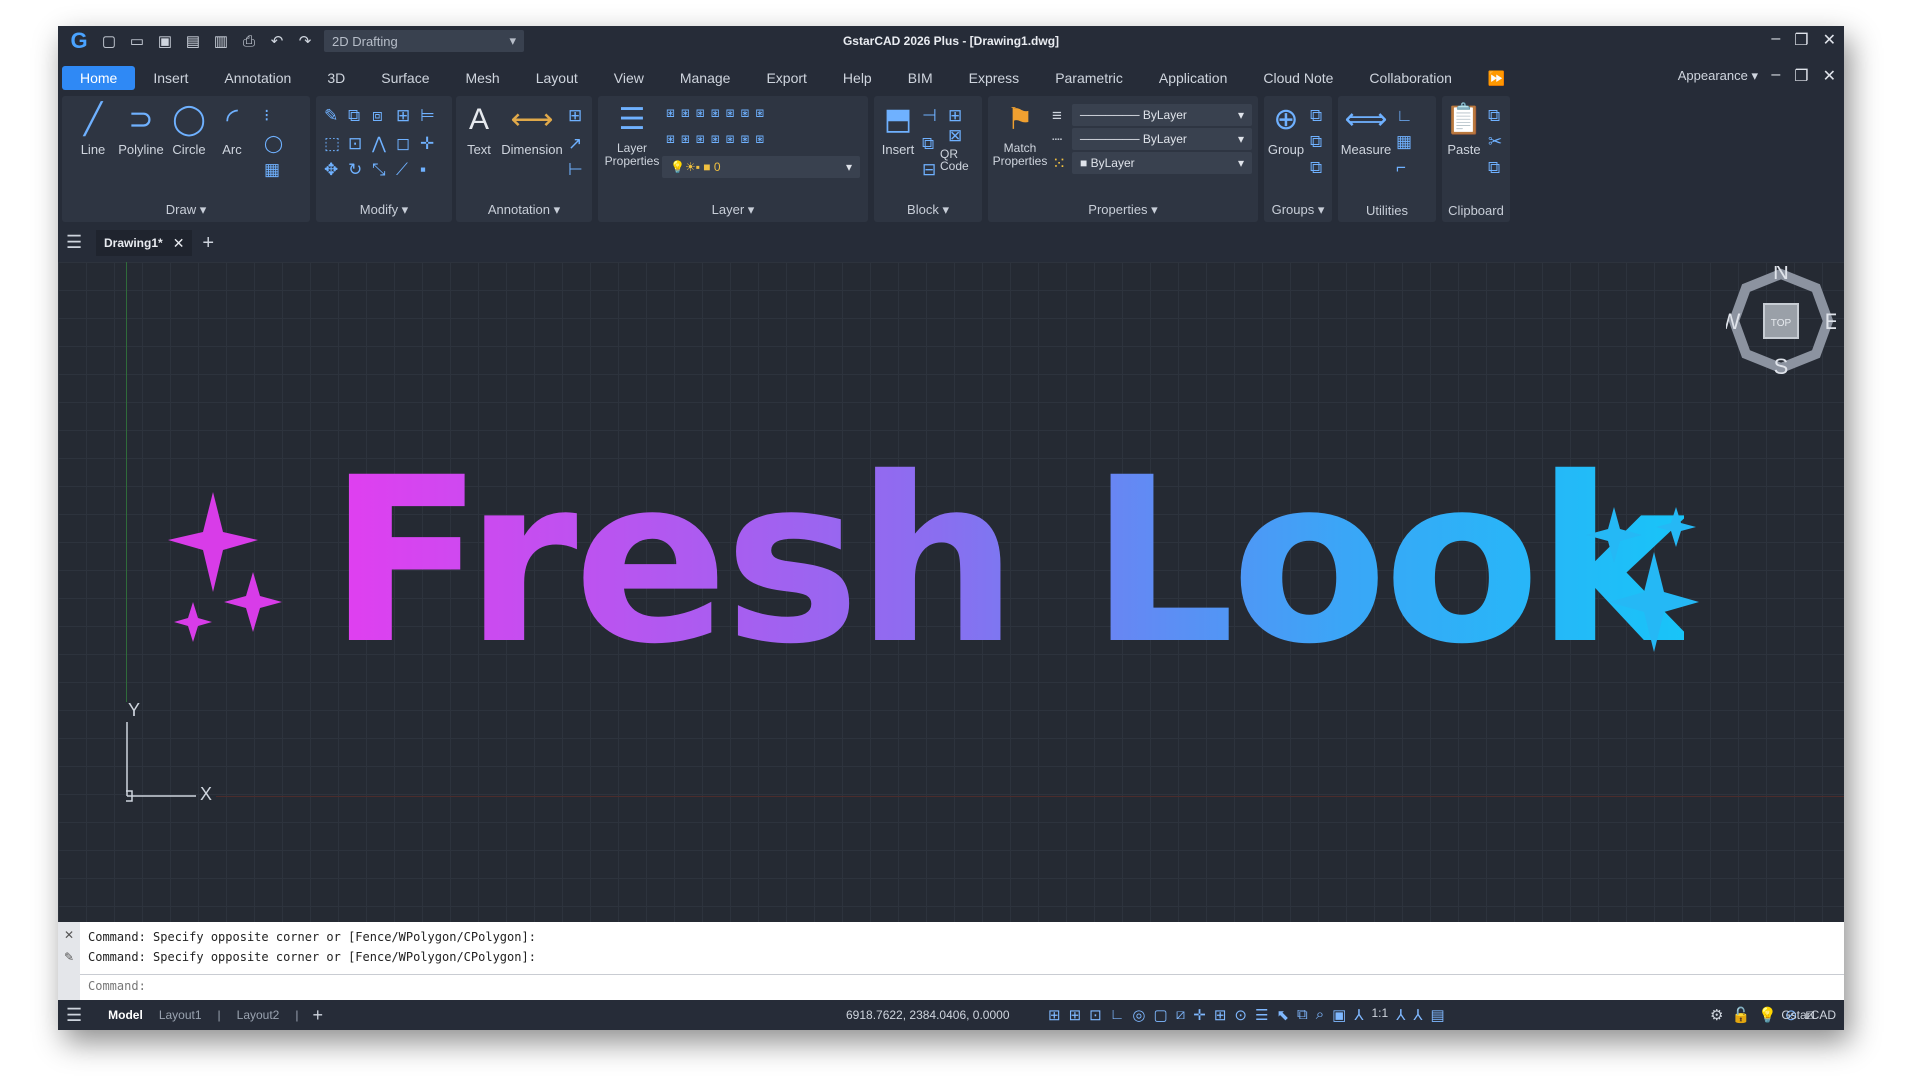 The width and height of the screenshot is (1920, 1080). Describe the element at coordinates (1496, 78) in the screenshot. I see `more-tabs-icon: ⏩` at that location.